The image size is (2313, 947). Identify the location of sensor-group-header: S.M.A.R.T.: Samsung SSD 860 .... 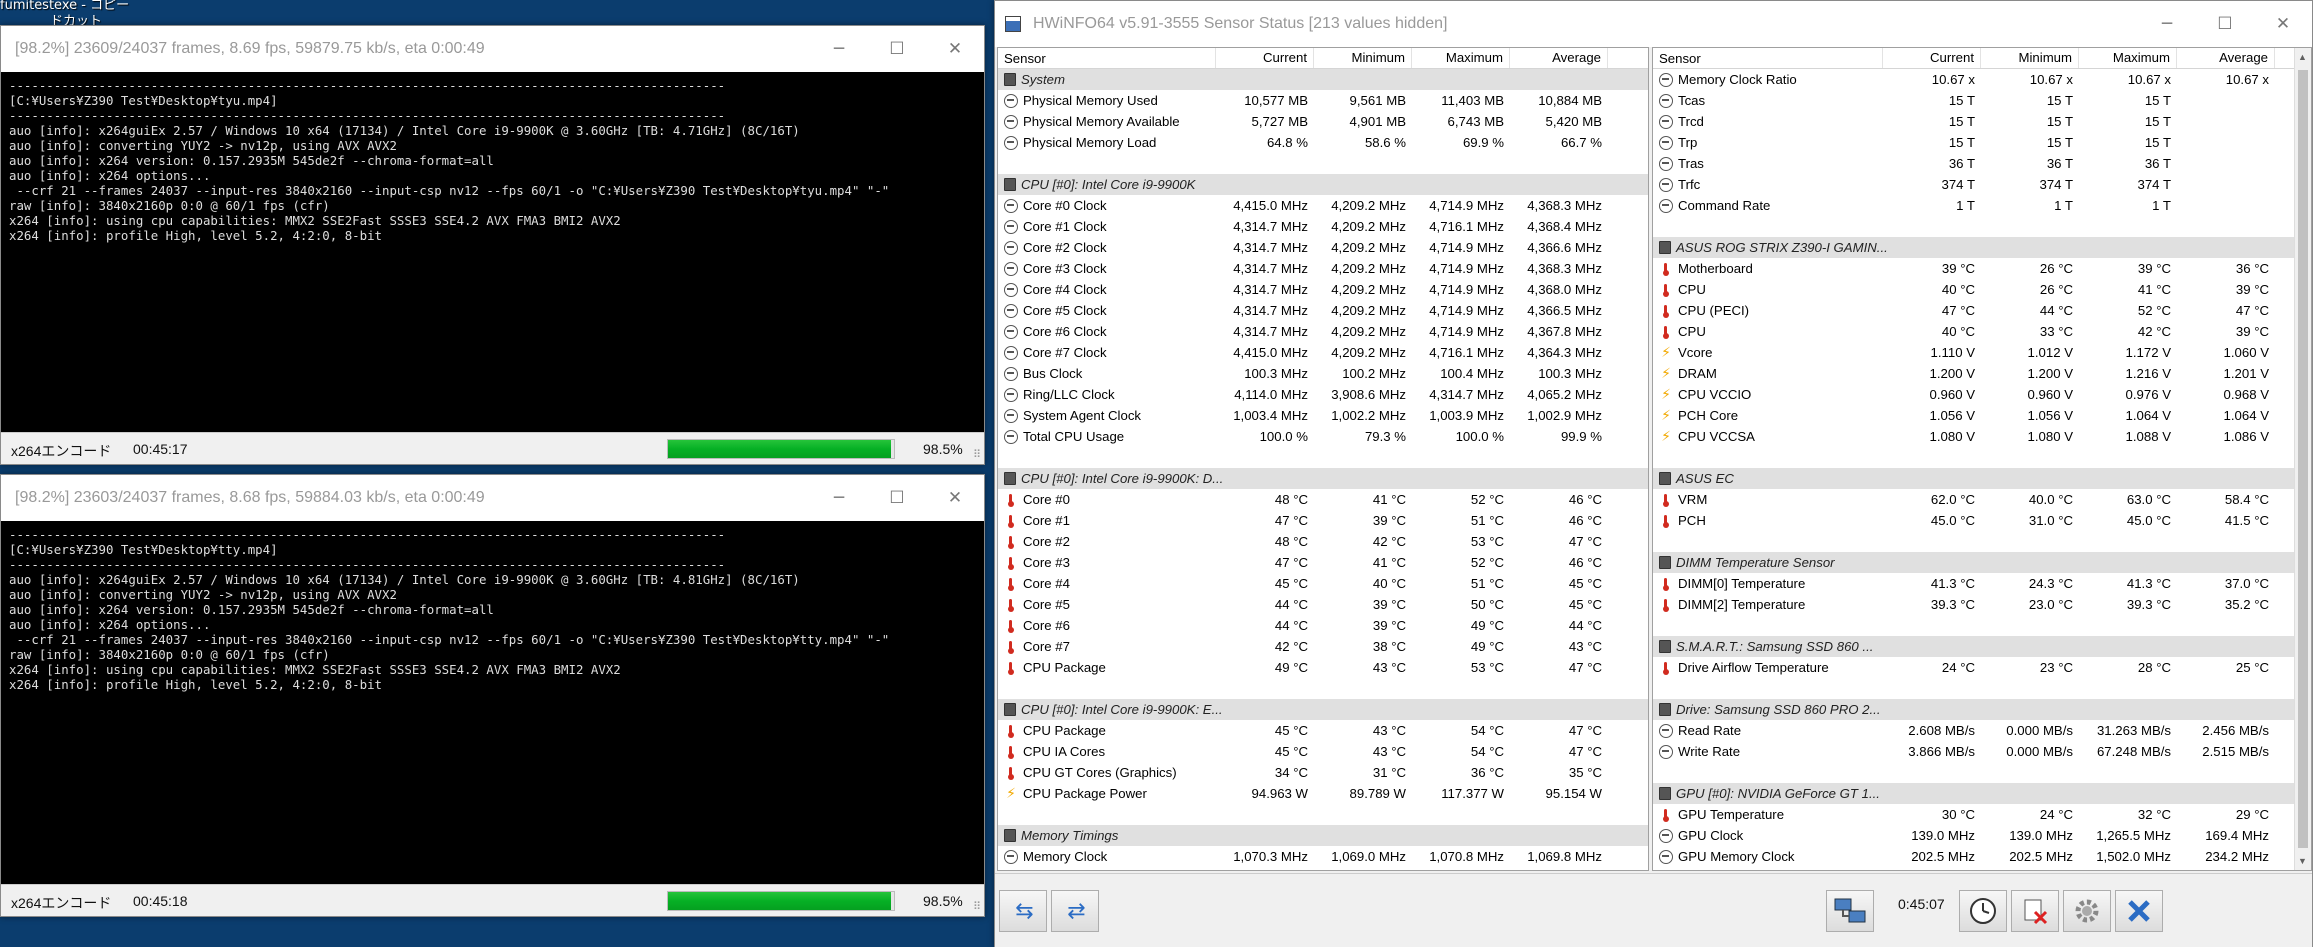
(1982, 646).